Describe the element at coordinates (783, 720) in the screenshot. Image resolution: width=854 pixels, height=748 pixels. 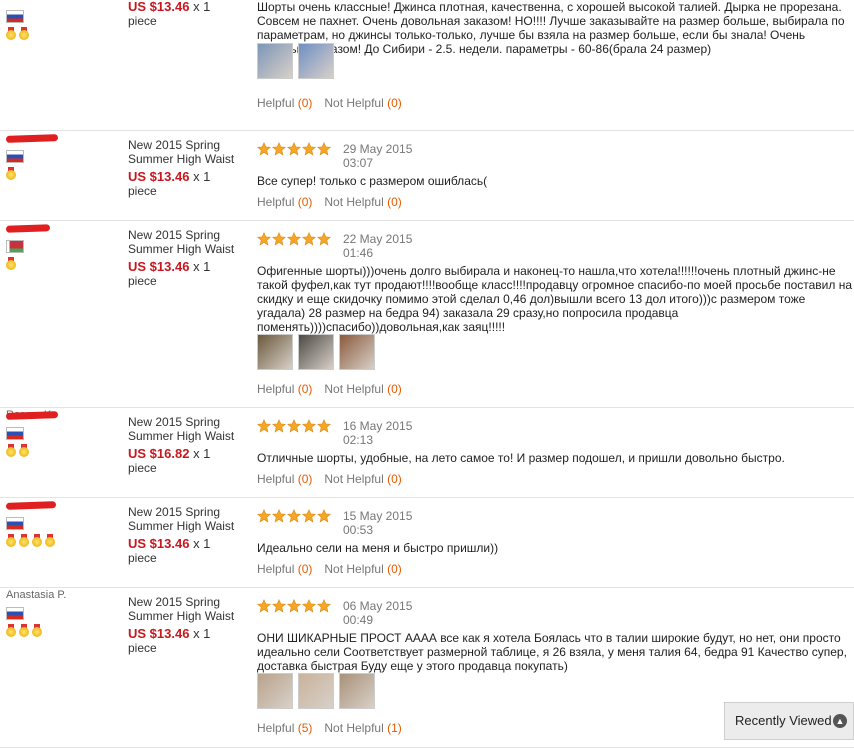
I see `recently-viewed-label: Recently Viewed` at that location.